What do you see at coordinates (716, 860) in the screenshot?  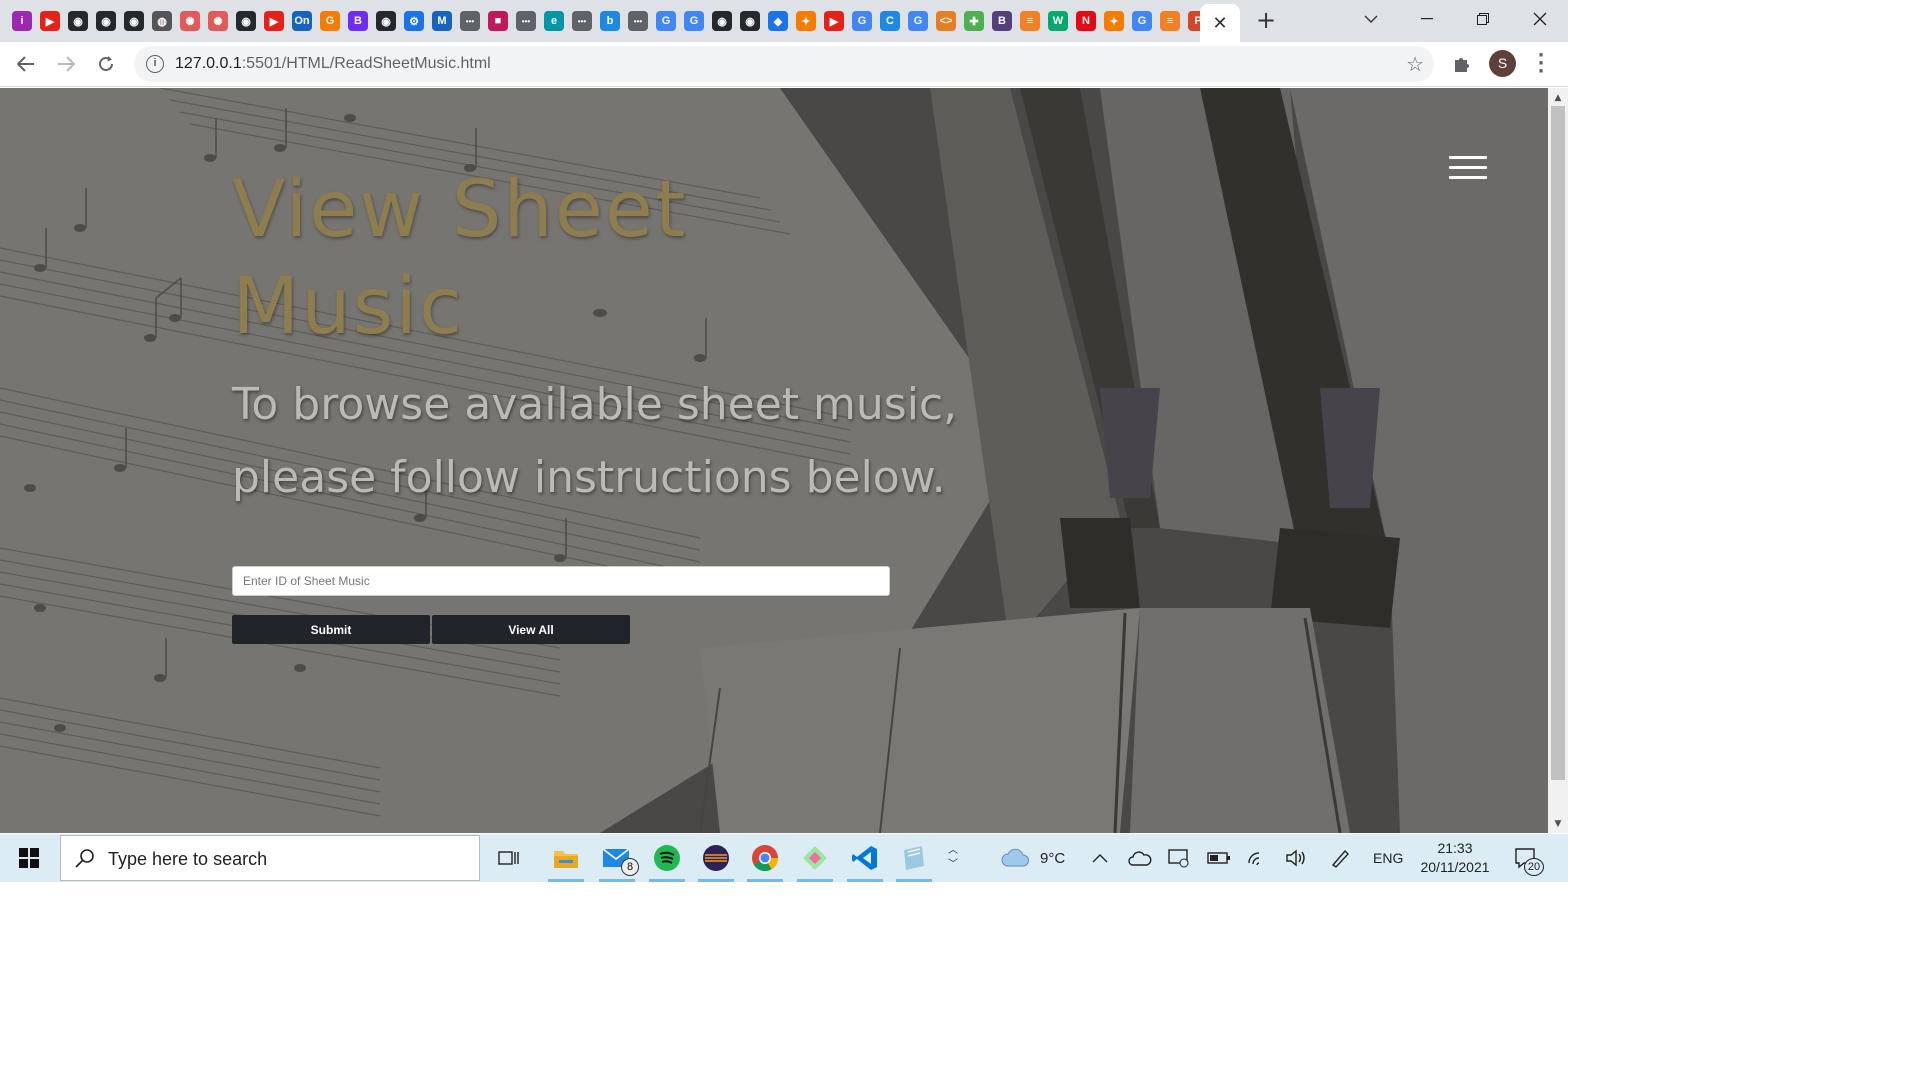 I see `eclipse-icon` at bounding box center [716, 860].